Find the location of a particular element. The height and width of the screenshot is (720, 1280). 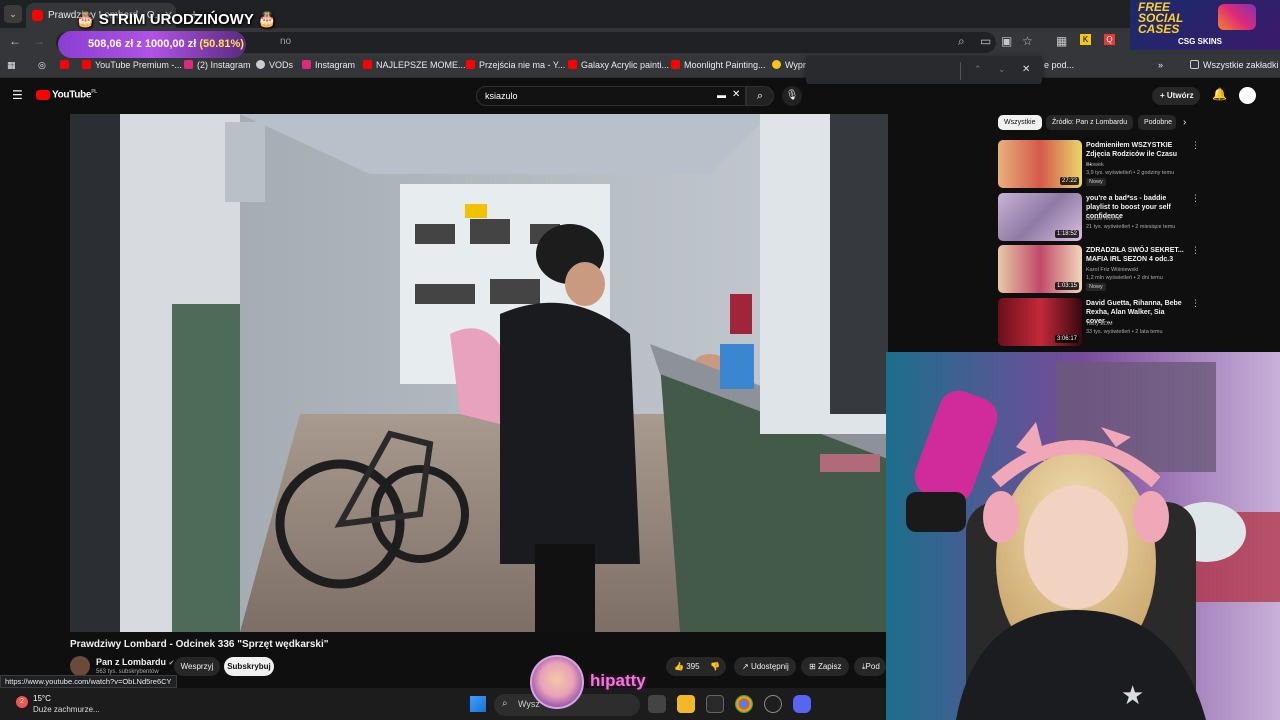

all-bookmarks-button: Wszystkie zakładki is located at coordinates (1234, 65).